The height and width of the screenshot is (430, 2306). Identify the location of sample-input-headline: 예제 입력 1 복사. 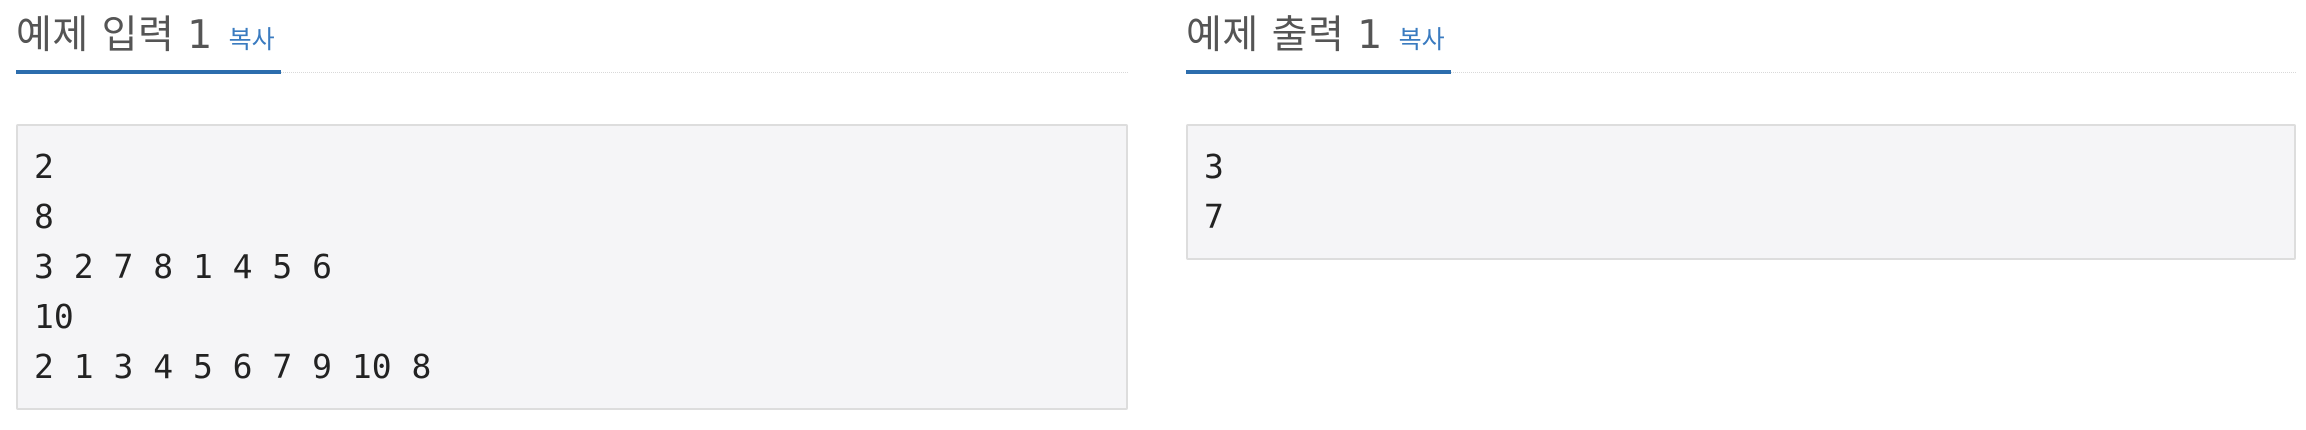
(572, 37).